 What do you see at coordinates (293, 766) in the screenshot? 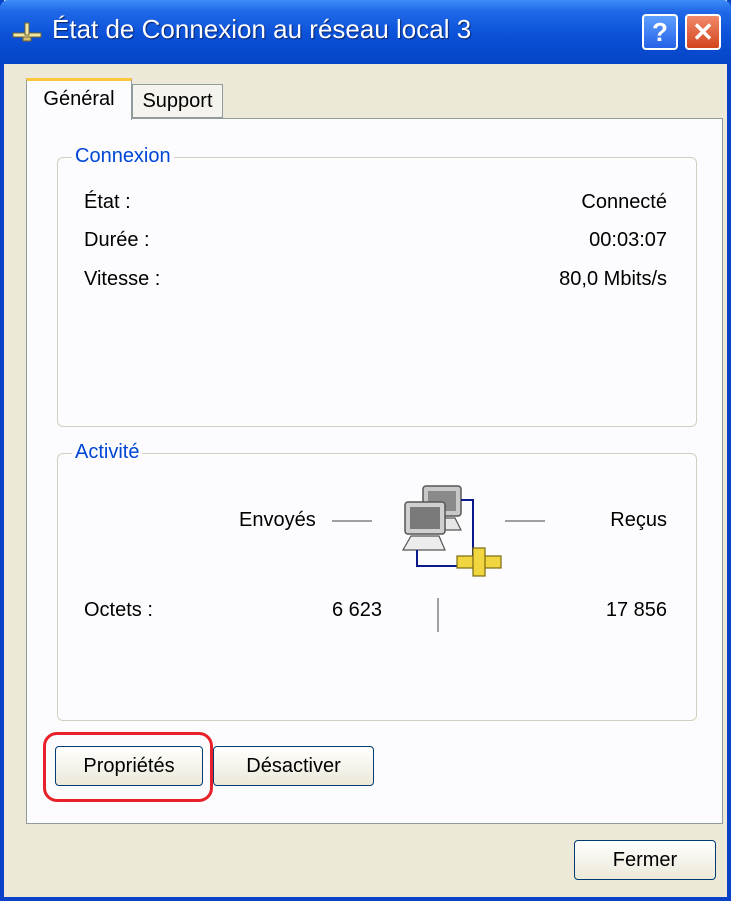
I see `disable-button: Désactiver` at bounding box center [293, 766].